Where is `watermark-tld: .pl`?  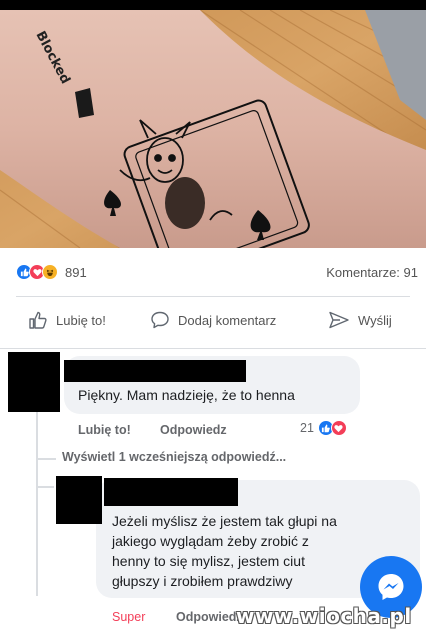
watermark-tld: .pl is located at coordinates (396, 616).